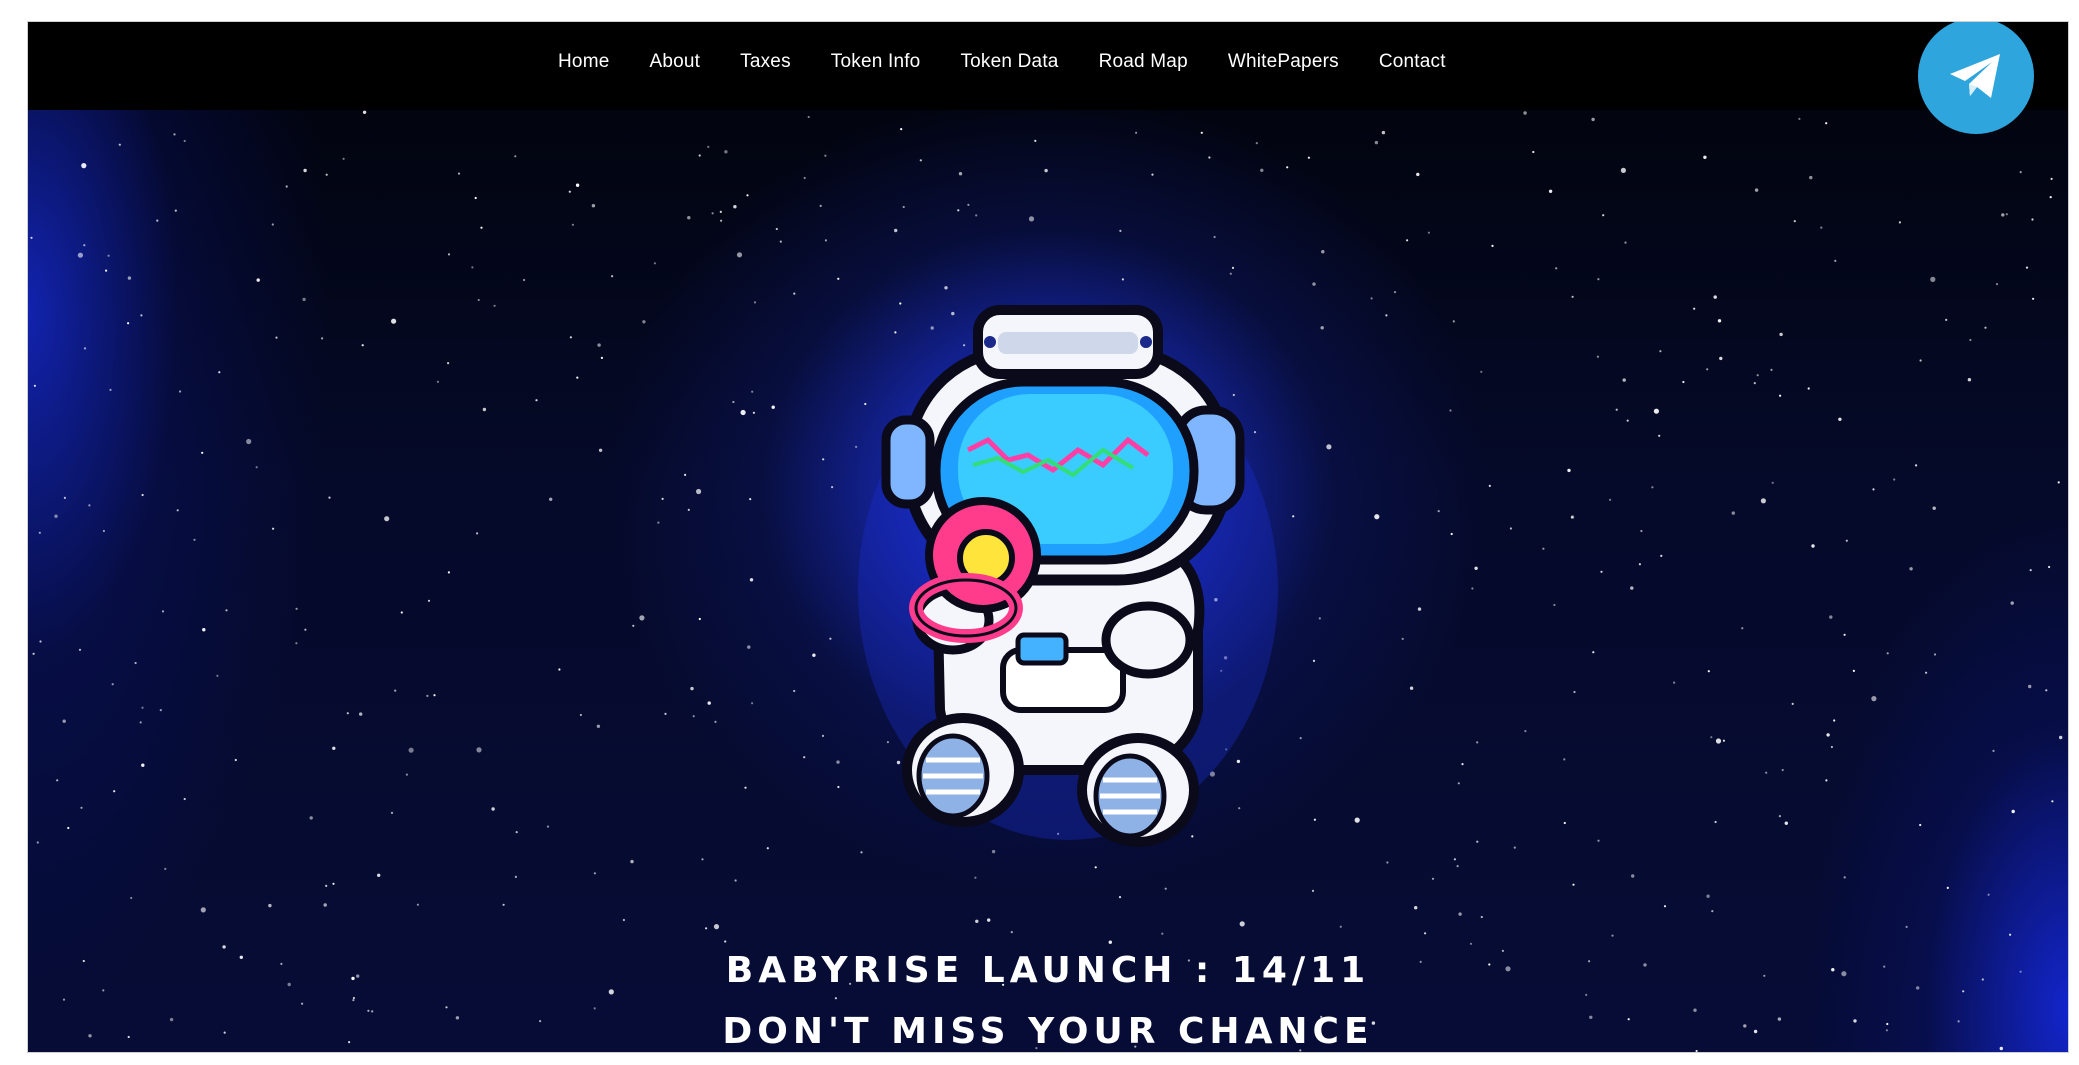 This screenshot has height=1065, width=2079. I want to click on nav-about-link: About, so click(674, 62).